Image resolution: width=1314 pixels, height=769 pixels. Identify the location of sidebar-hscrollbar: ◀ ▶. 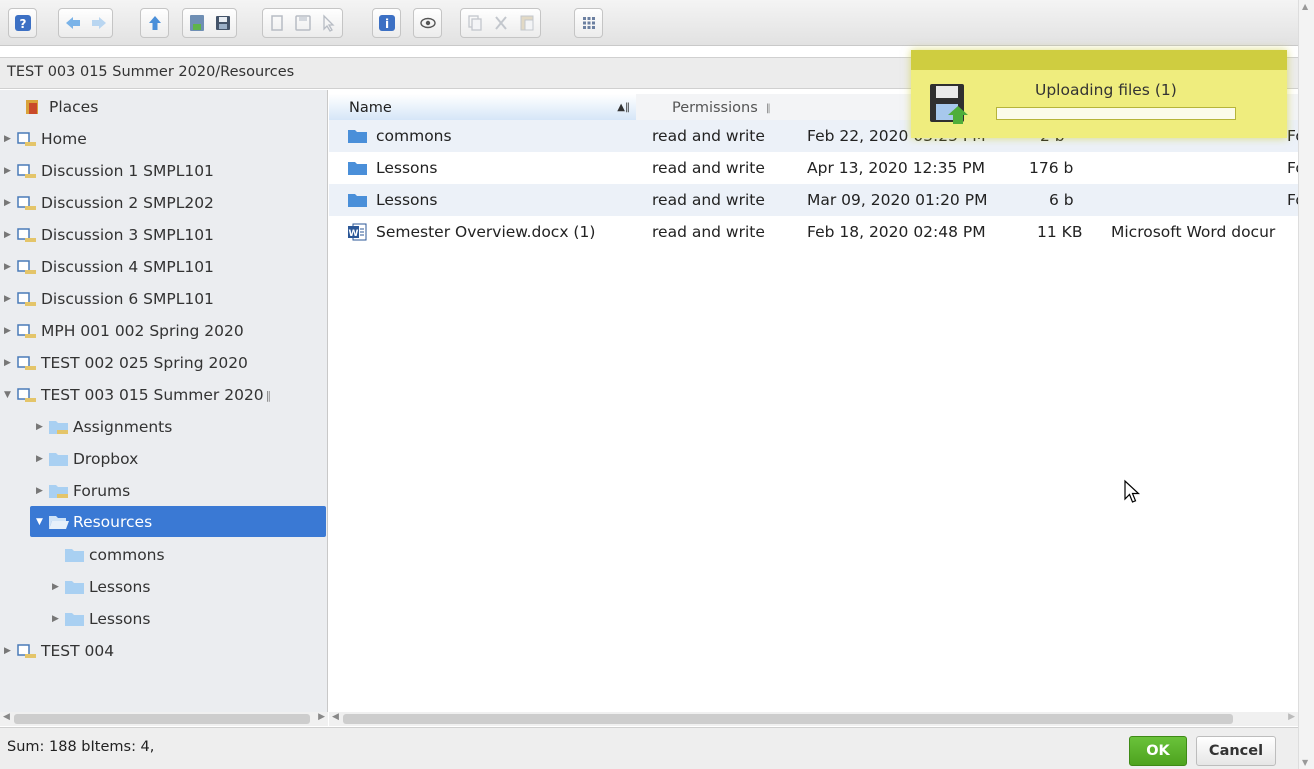
(164, 719).